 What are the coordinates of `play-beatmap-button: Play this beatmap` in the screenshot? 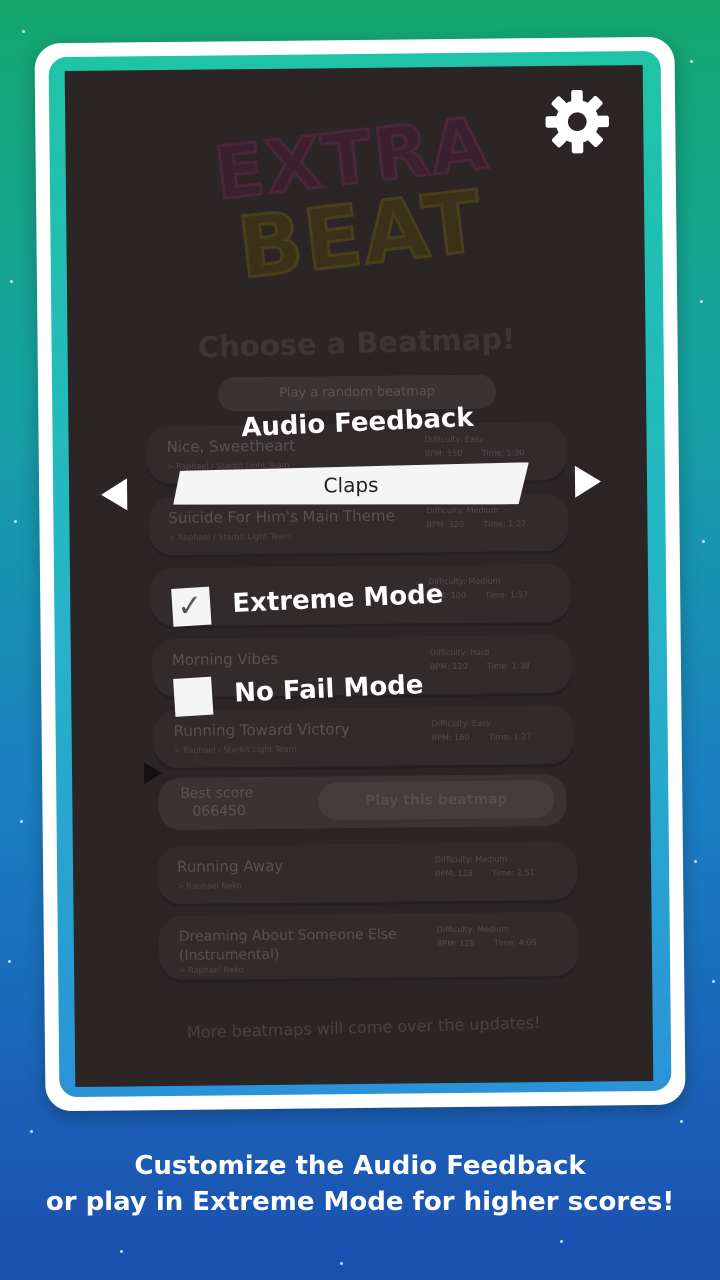 It's located at (436, 800).